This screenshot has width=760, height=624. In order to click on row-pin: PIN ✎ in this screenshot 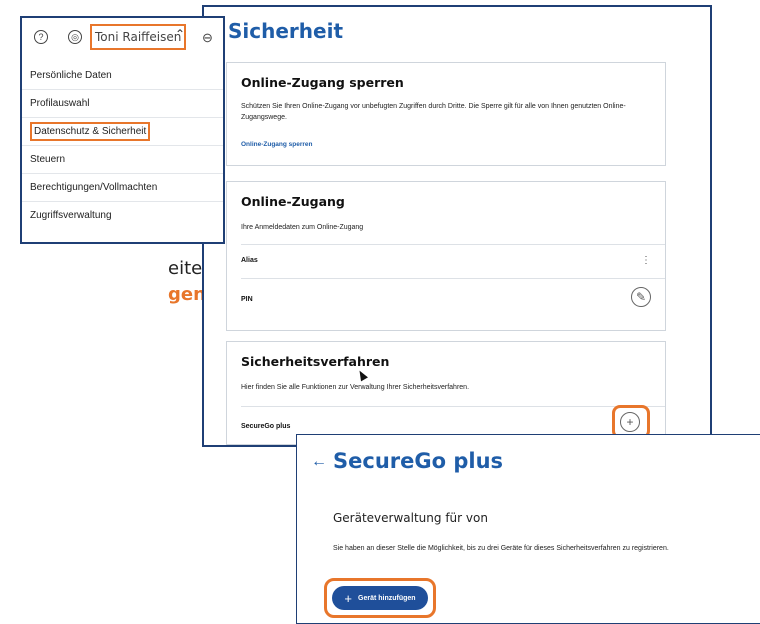, I will do `click(453, 298)`.